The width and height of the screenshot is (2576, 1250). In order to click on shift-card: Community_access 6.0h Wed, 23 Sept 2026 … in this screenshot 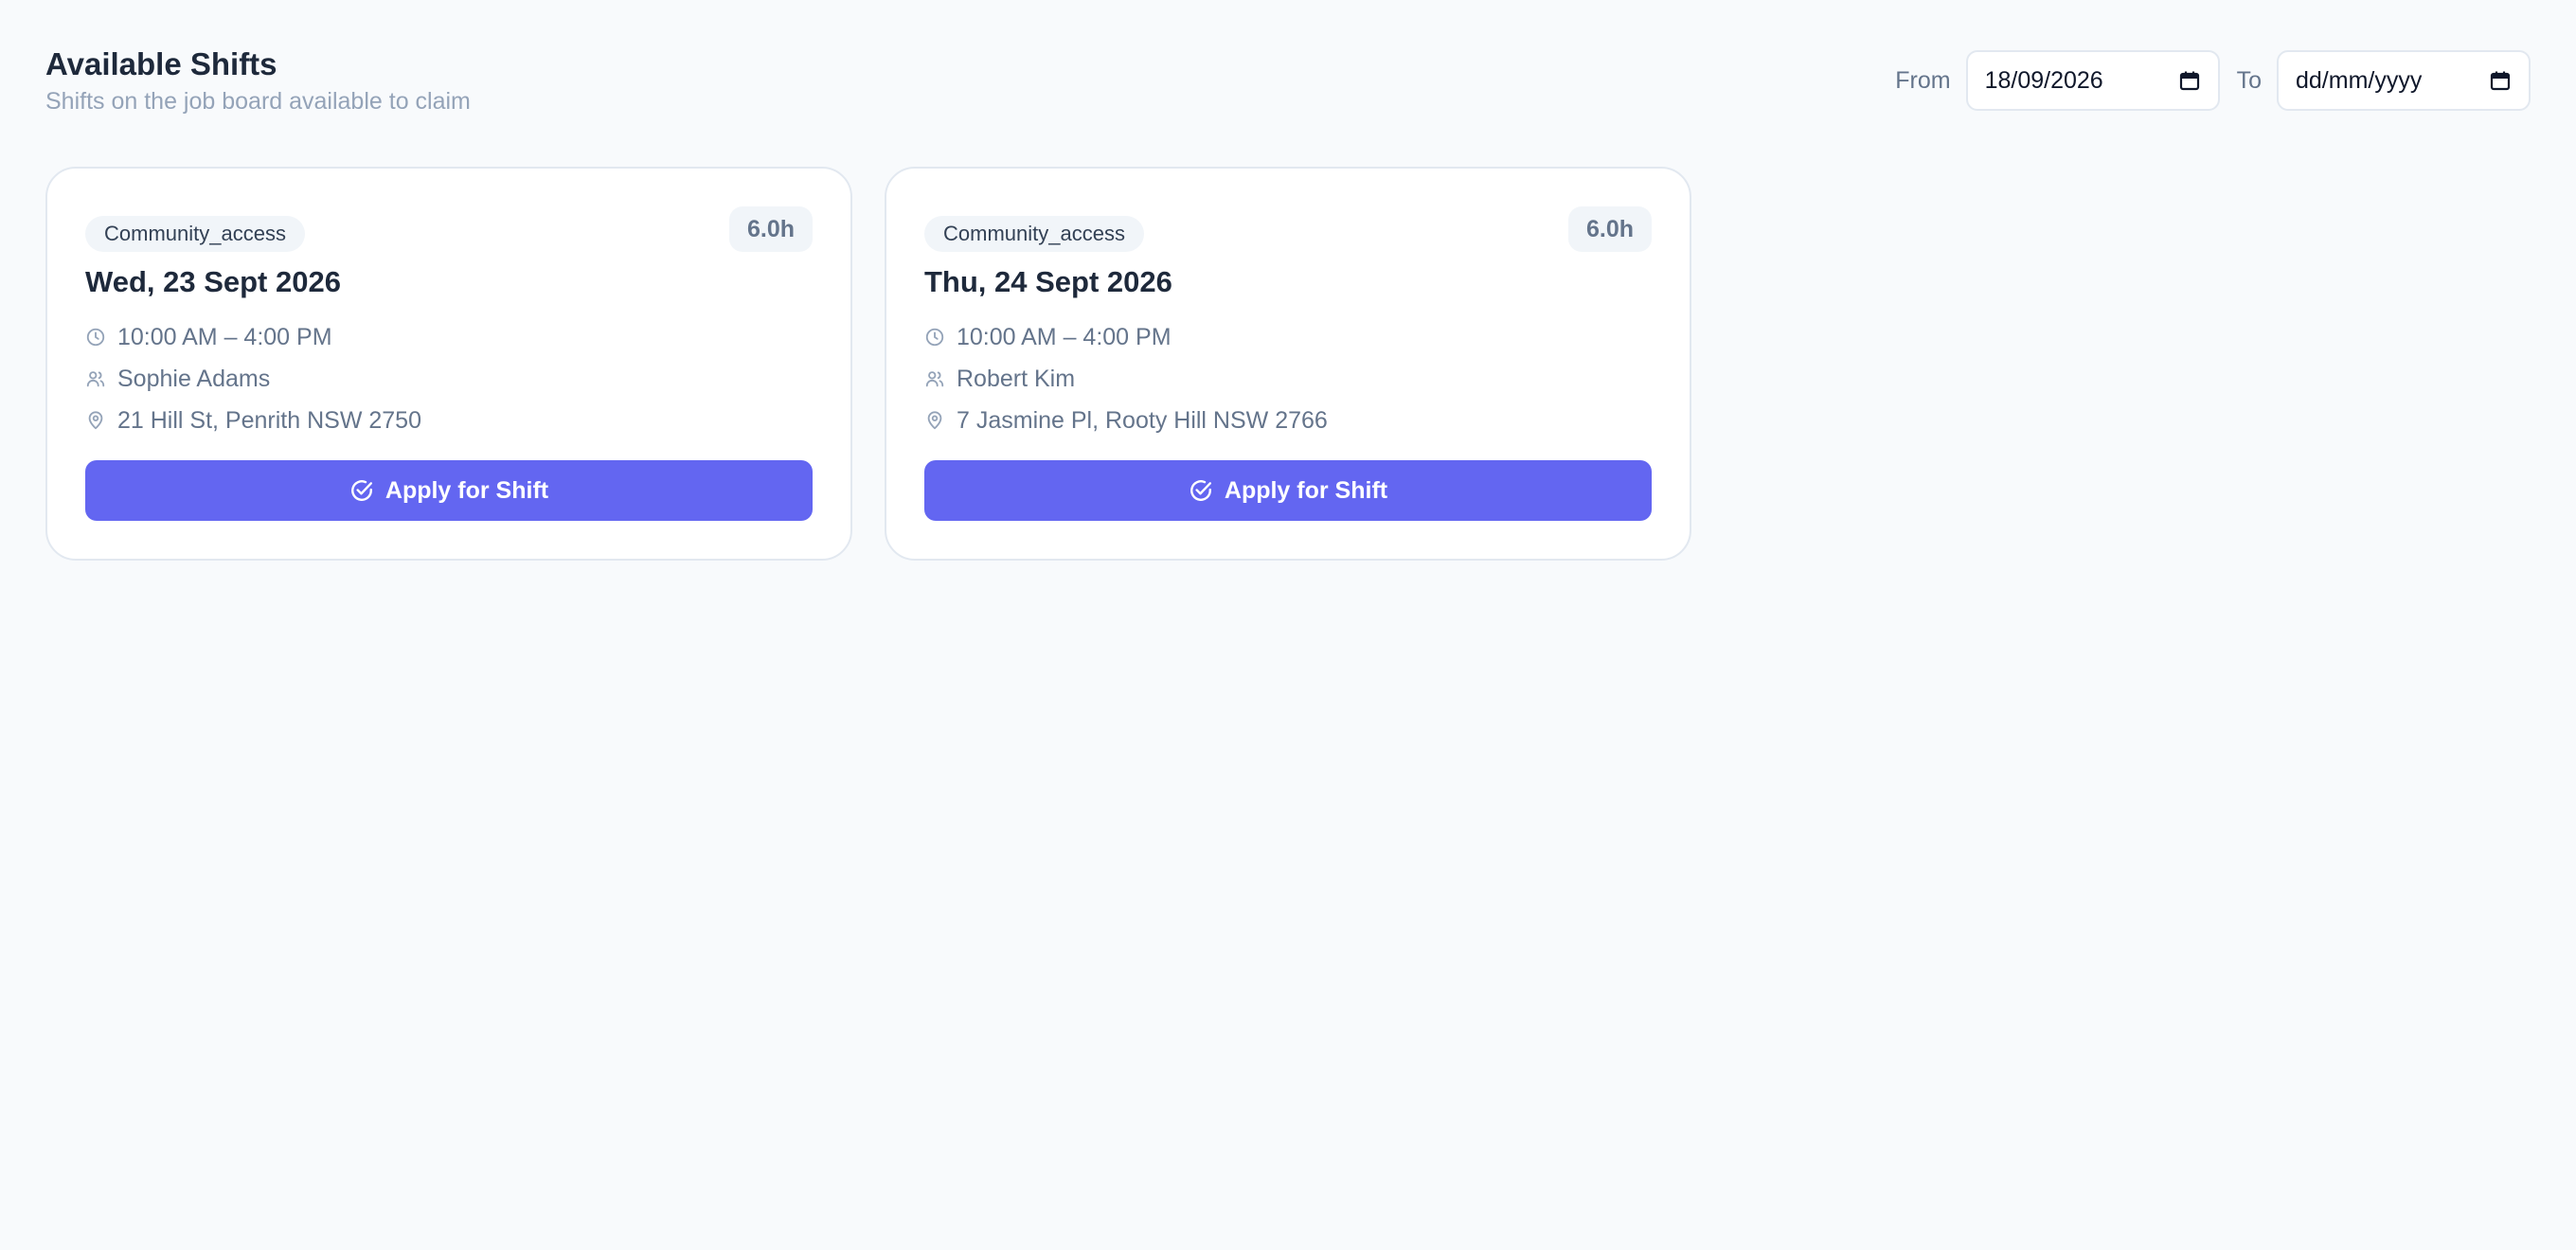, I will do `click(448, 364)`.